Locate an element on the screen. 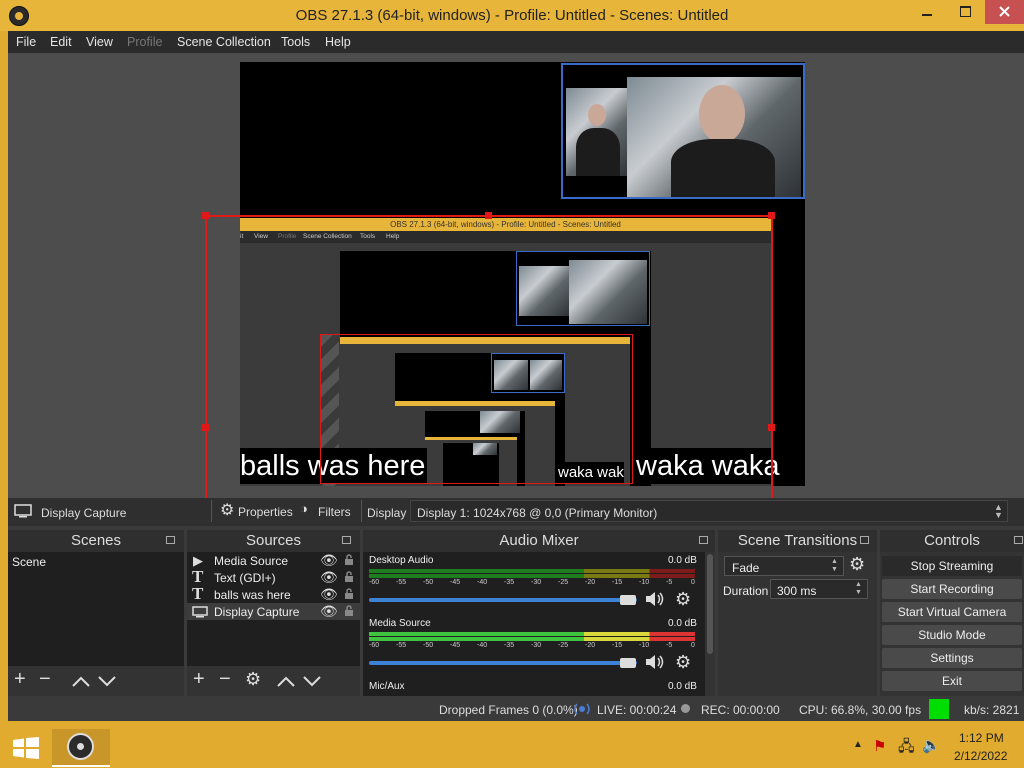 The height and width of the screenshot is (768, 1024). minimize-icon is located at coordinates (927, 15).